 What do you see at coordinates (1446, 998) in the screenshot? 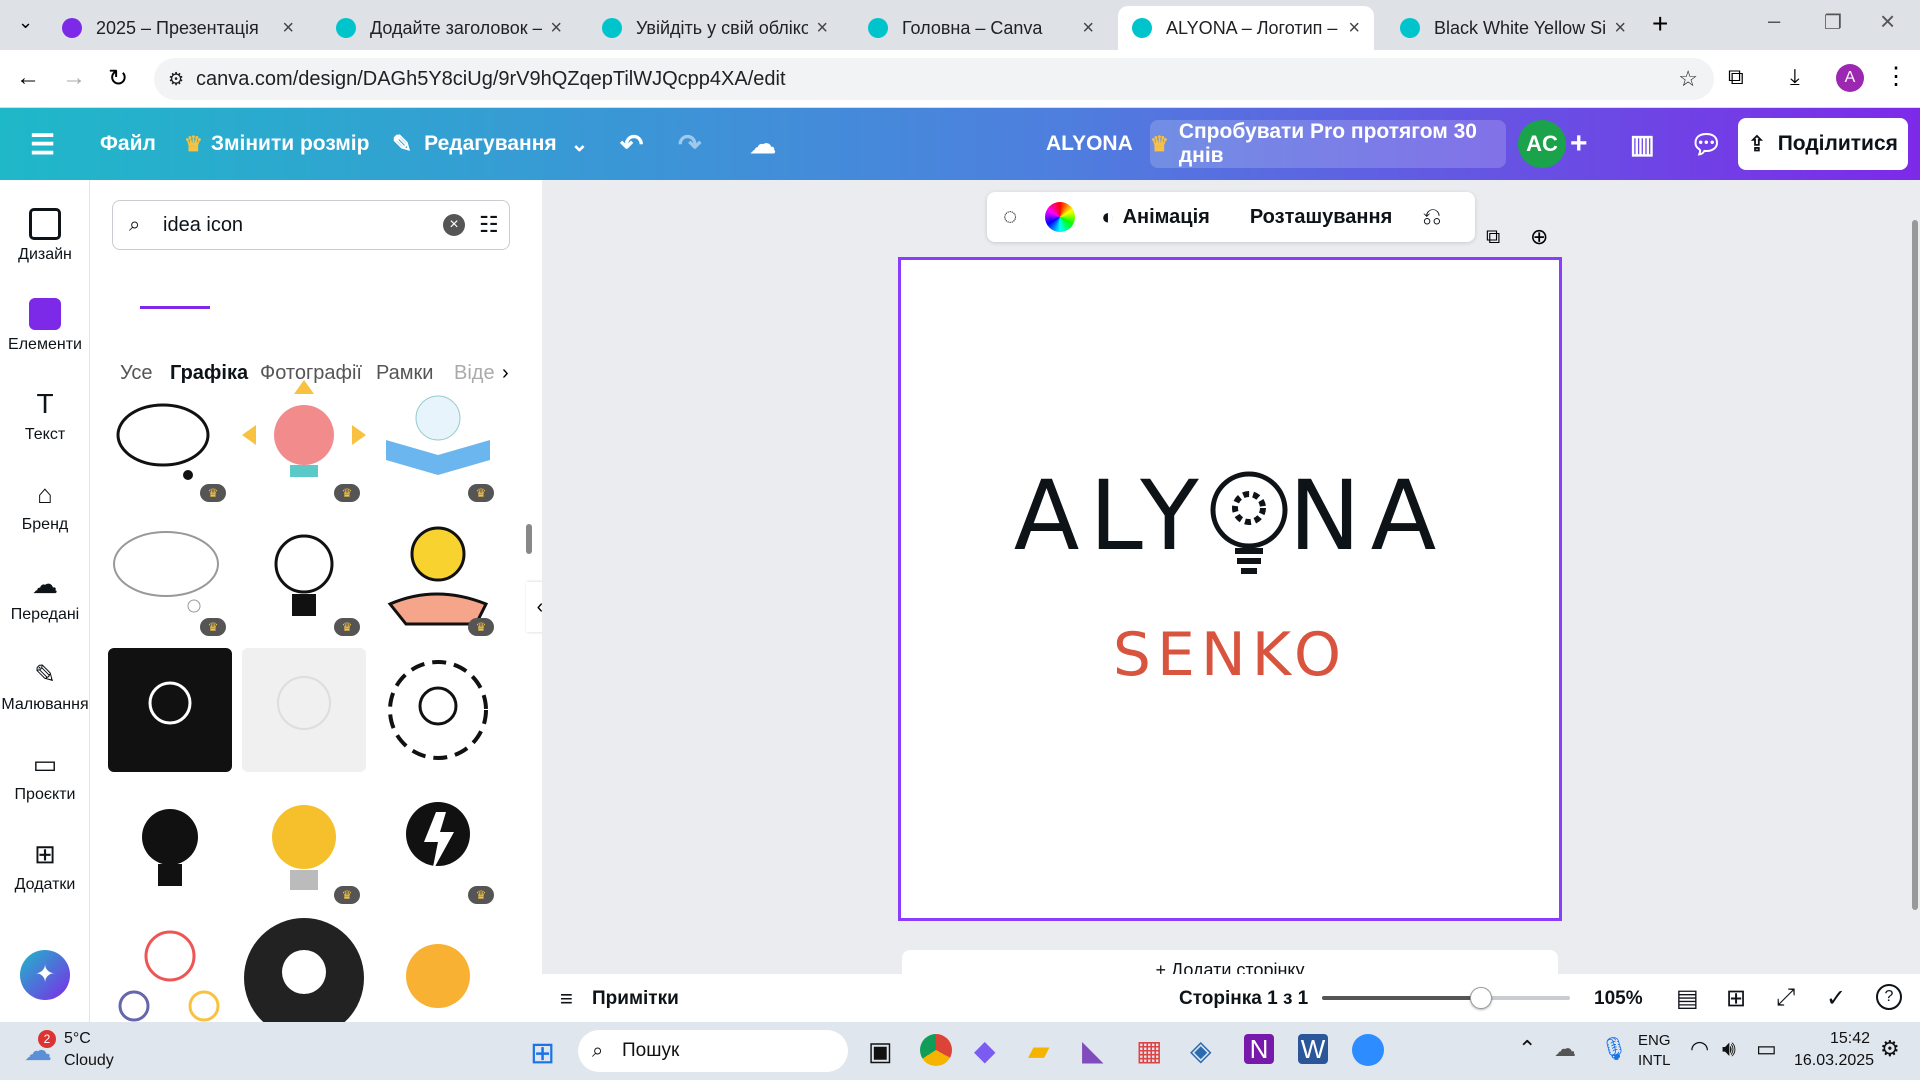
I see `zoom-slider` at bounding box center [1446, 998].